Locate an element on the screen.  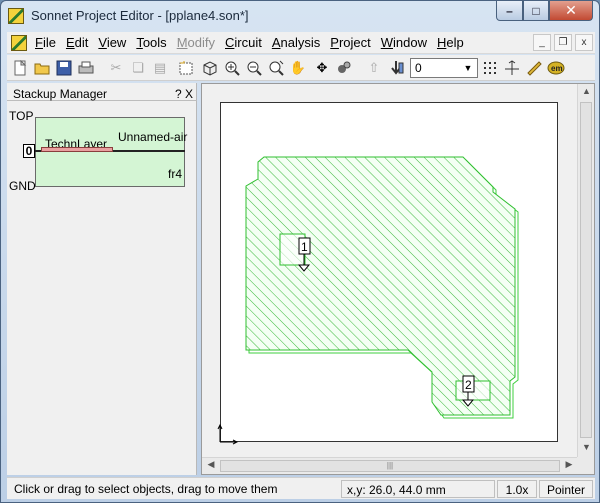
select-icon is located at coordinates (186, 68).